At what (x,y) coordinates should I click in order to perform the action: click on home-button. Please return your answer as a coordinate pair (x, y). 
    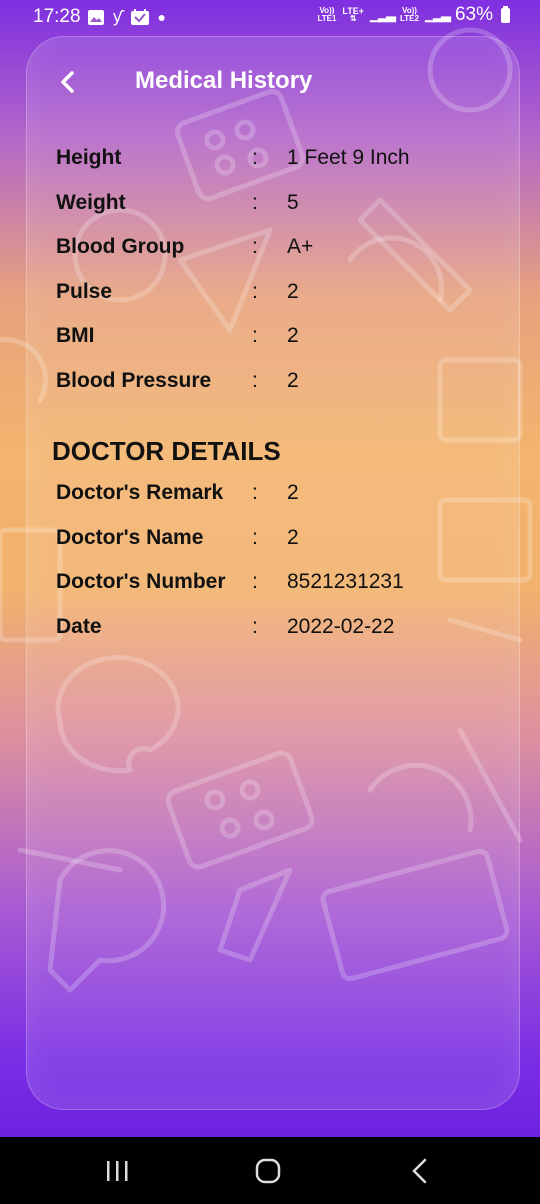
    Looking at the image, I should click on (268, 1171).